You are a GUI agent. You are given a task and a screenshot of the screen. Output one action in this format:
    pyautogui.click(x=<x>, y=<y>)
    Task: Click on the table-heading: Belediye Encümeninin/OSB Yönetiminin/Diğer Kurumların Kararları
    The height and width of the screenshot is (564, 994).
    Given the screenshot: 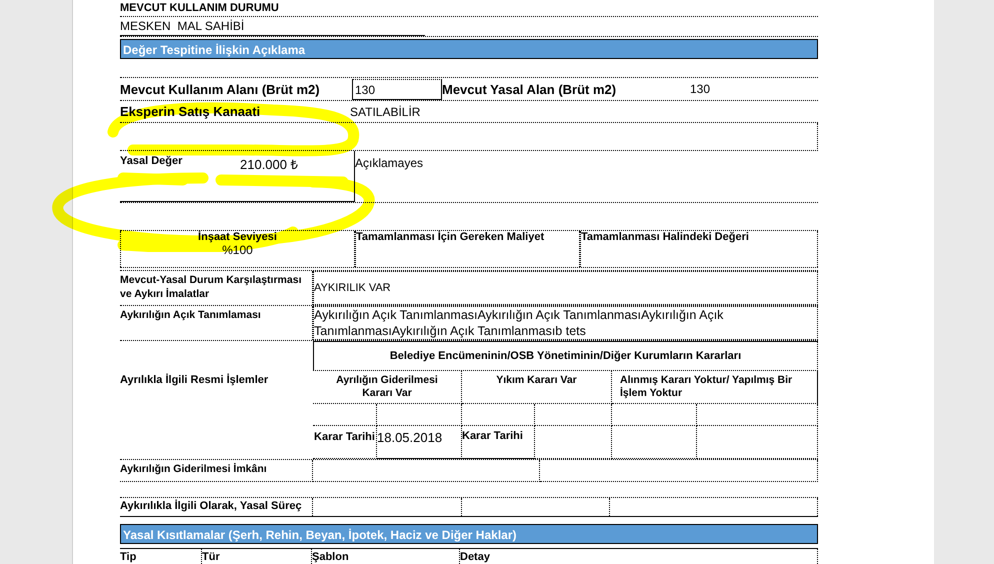 What is the action you would take?
    pyautogui.click(x=565, y=356)
    